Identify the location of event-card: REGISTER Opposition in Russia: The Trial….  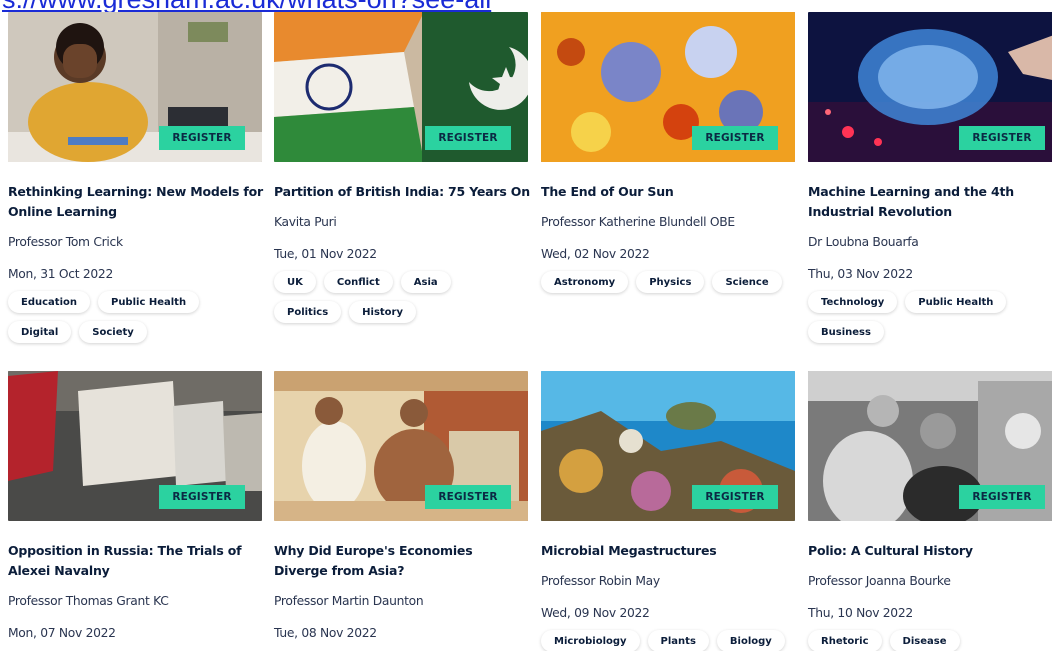
(136, 506).